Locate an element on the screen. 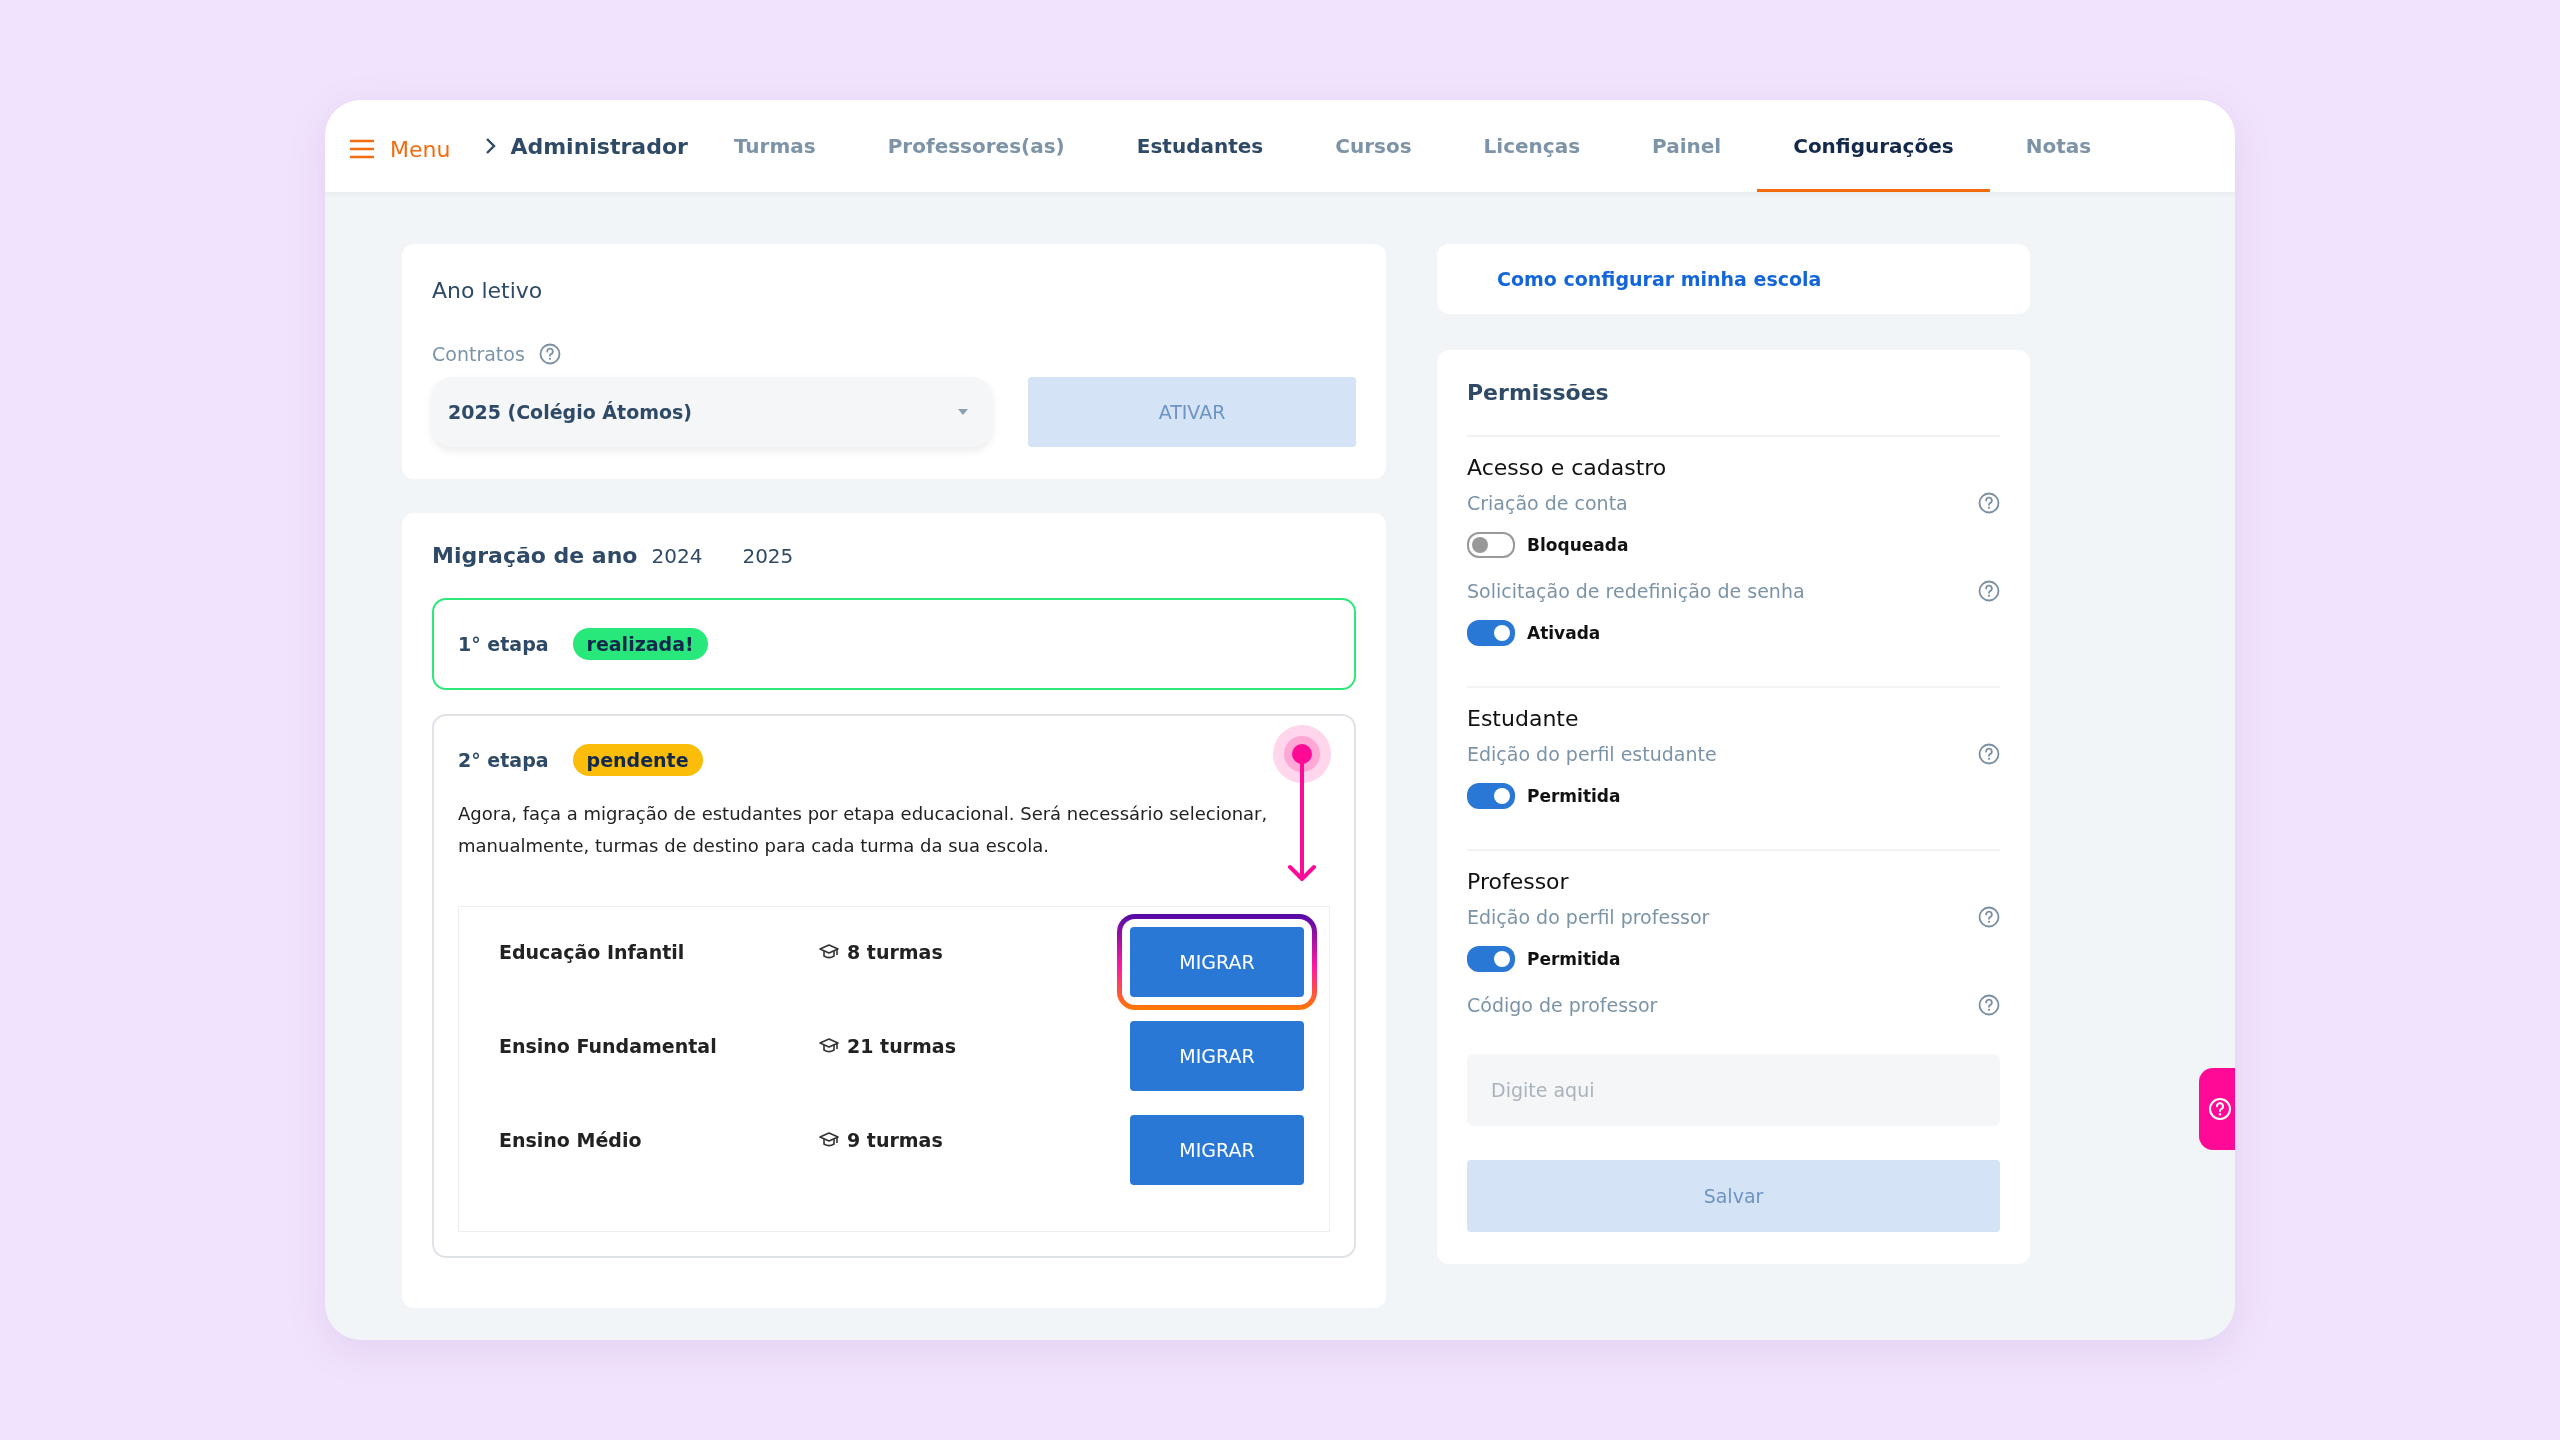 Image resolution: width=2560 pixels, height=1440 pixels. setting-label: Edição do perfil professor is located at coordinates (1588, 917).